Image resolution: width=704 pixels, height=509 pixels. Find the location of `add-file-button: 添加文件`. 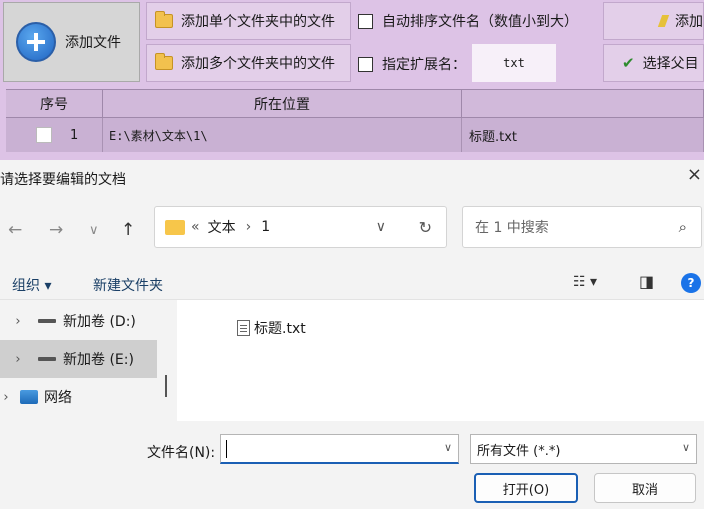

add-file-button: 添加文件 is located at coordinates (71, 42).